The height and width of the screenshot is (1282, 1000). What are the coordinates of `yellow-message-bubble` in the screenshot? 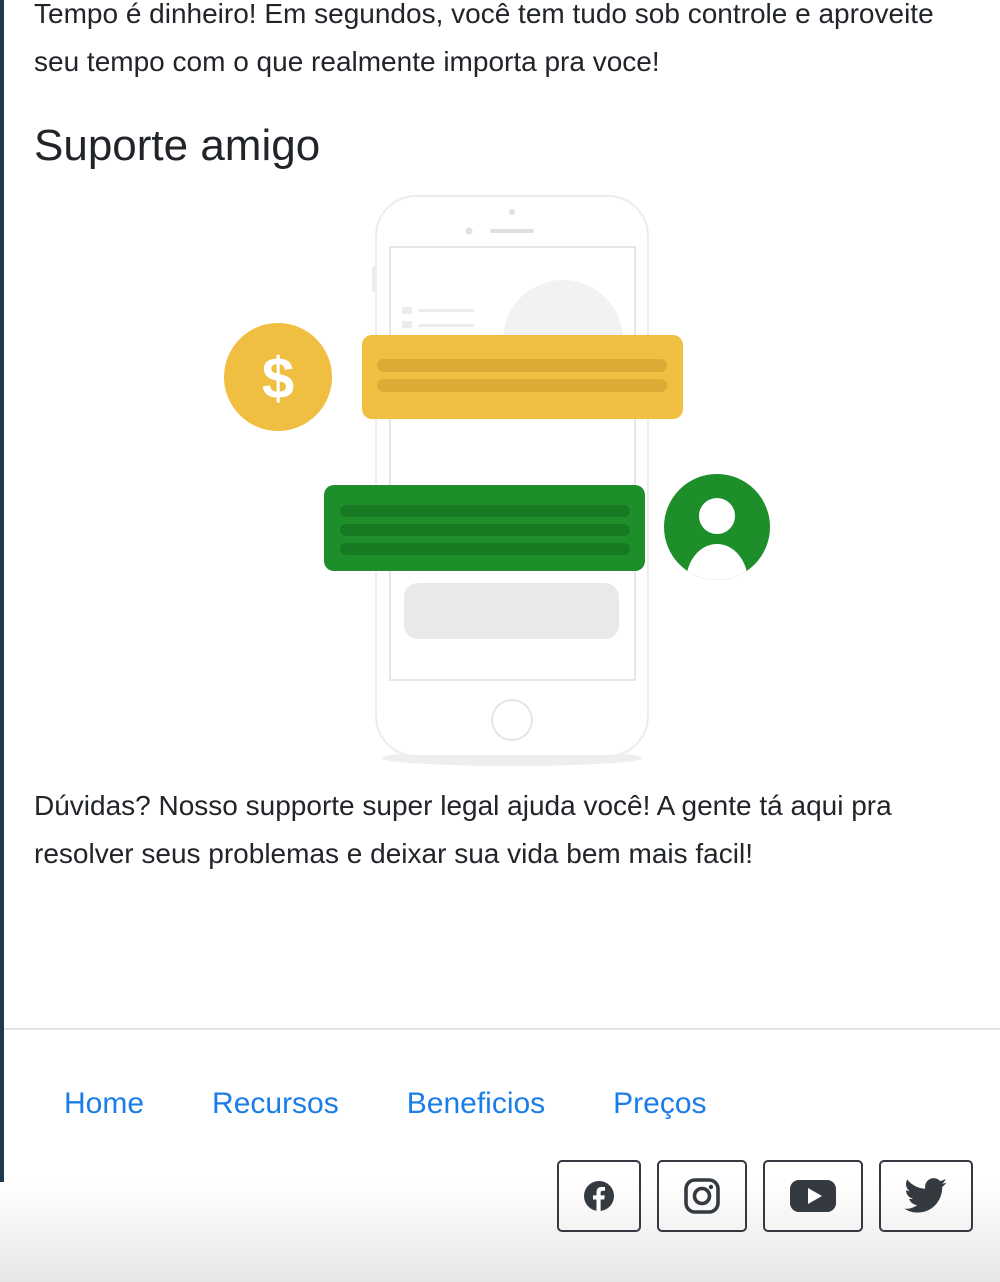 It's located at (522, 377).